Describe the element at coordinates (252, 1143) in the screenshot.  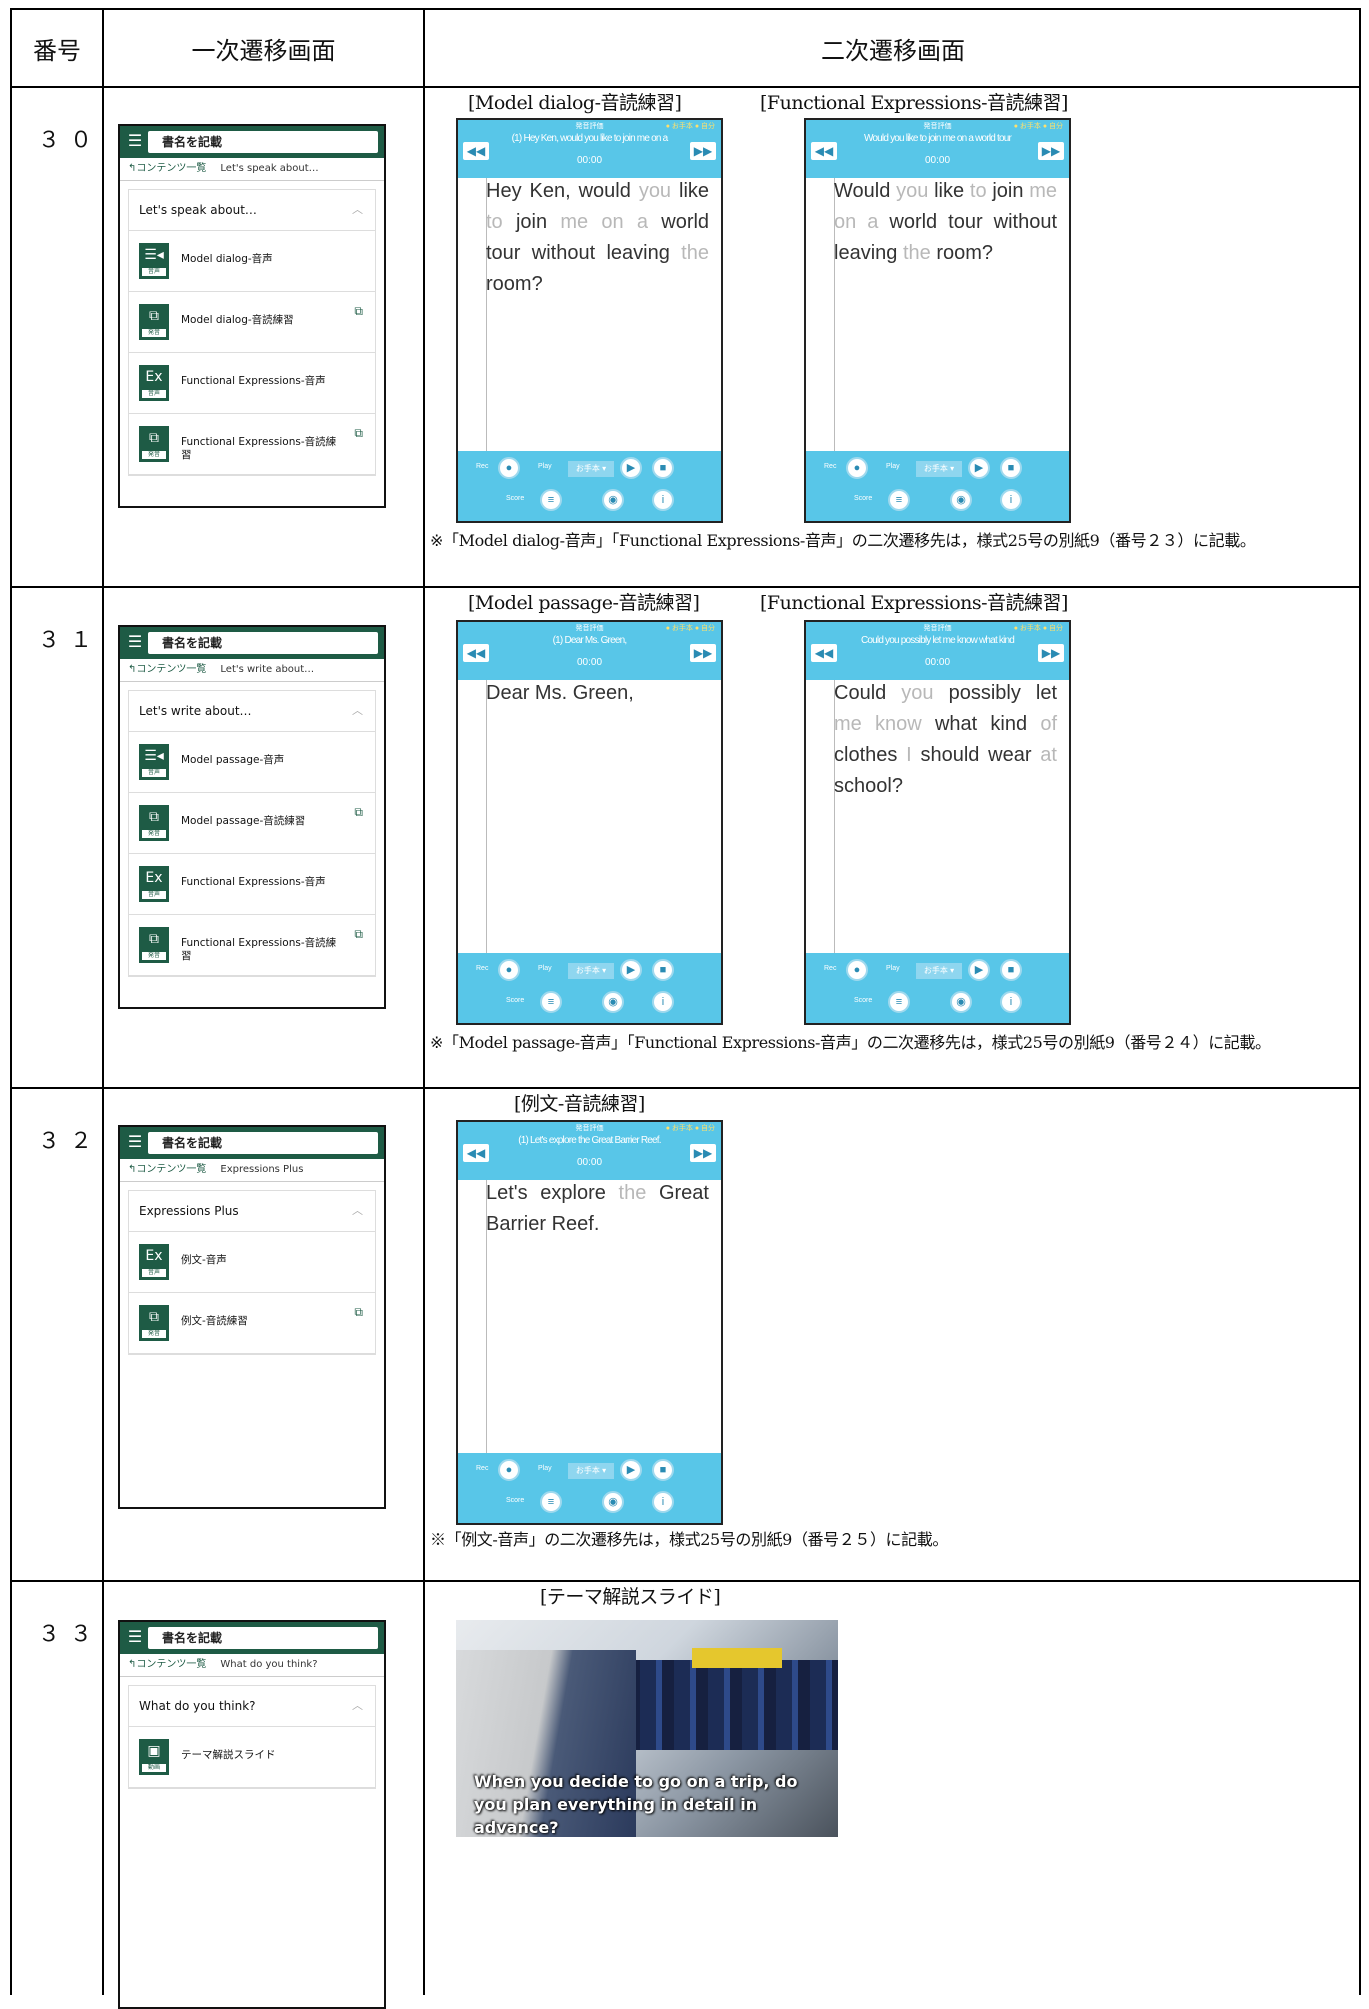
I see `app-header: ☰ 書名を記載` at that location.